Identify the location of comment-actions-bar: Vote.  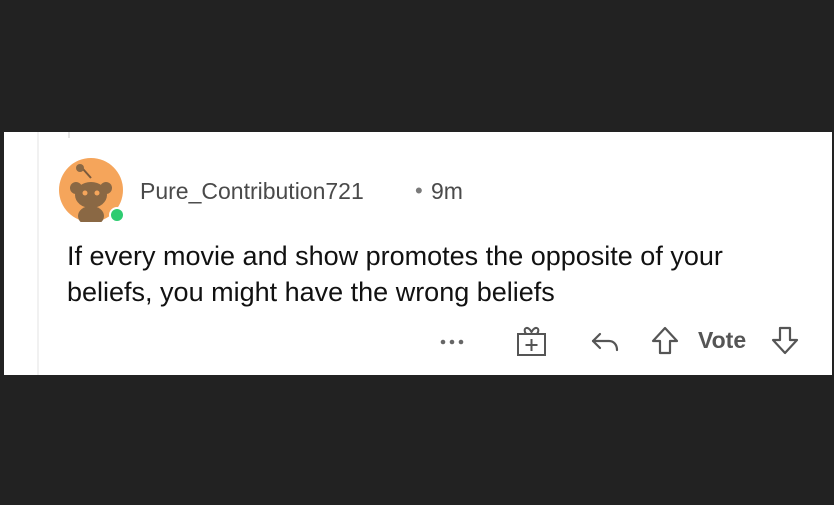
(418, 340).